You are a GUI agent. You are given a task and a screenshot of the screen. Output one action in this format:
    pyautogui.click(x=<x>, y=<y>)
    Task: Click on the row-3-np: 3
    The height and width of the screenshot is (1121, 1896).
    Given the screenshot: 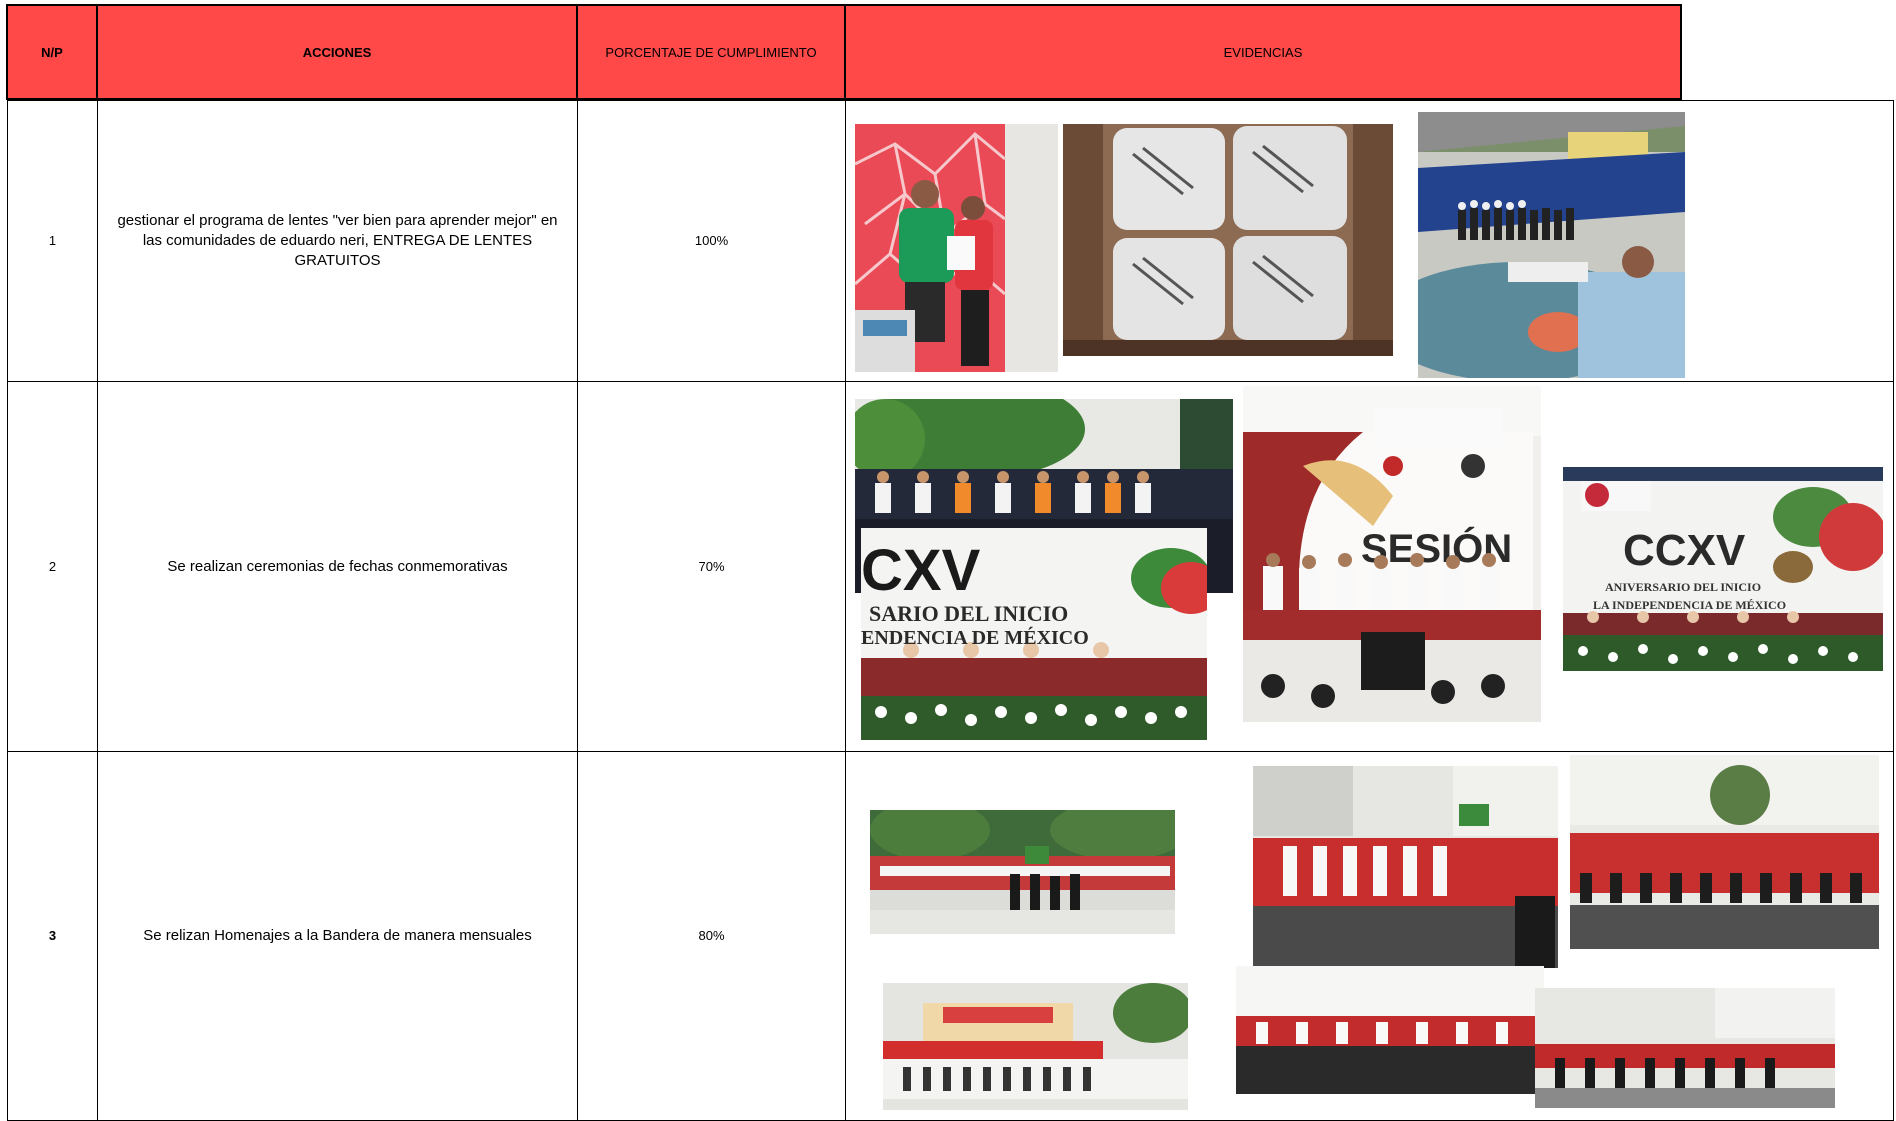 What is the action you would take?
    pyautogui.click(x=52, y=936)
    